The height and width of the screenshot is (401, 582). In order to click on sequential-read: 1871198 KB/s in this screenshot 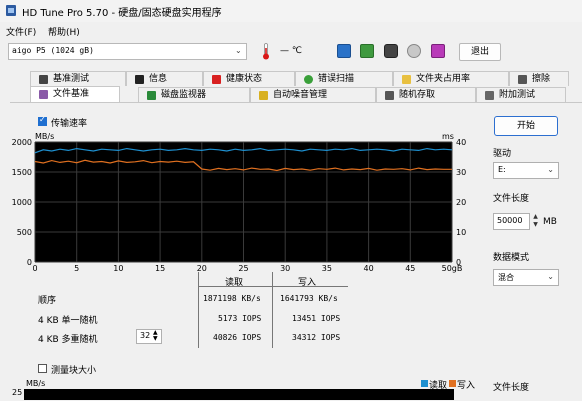, I will do `click(232, 298)`.